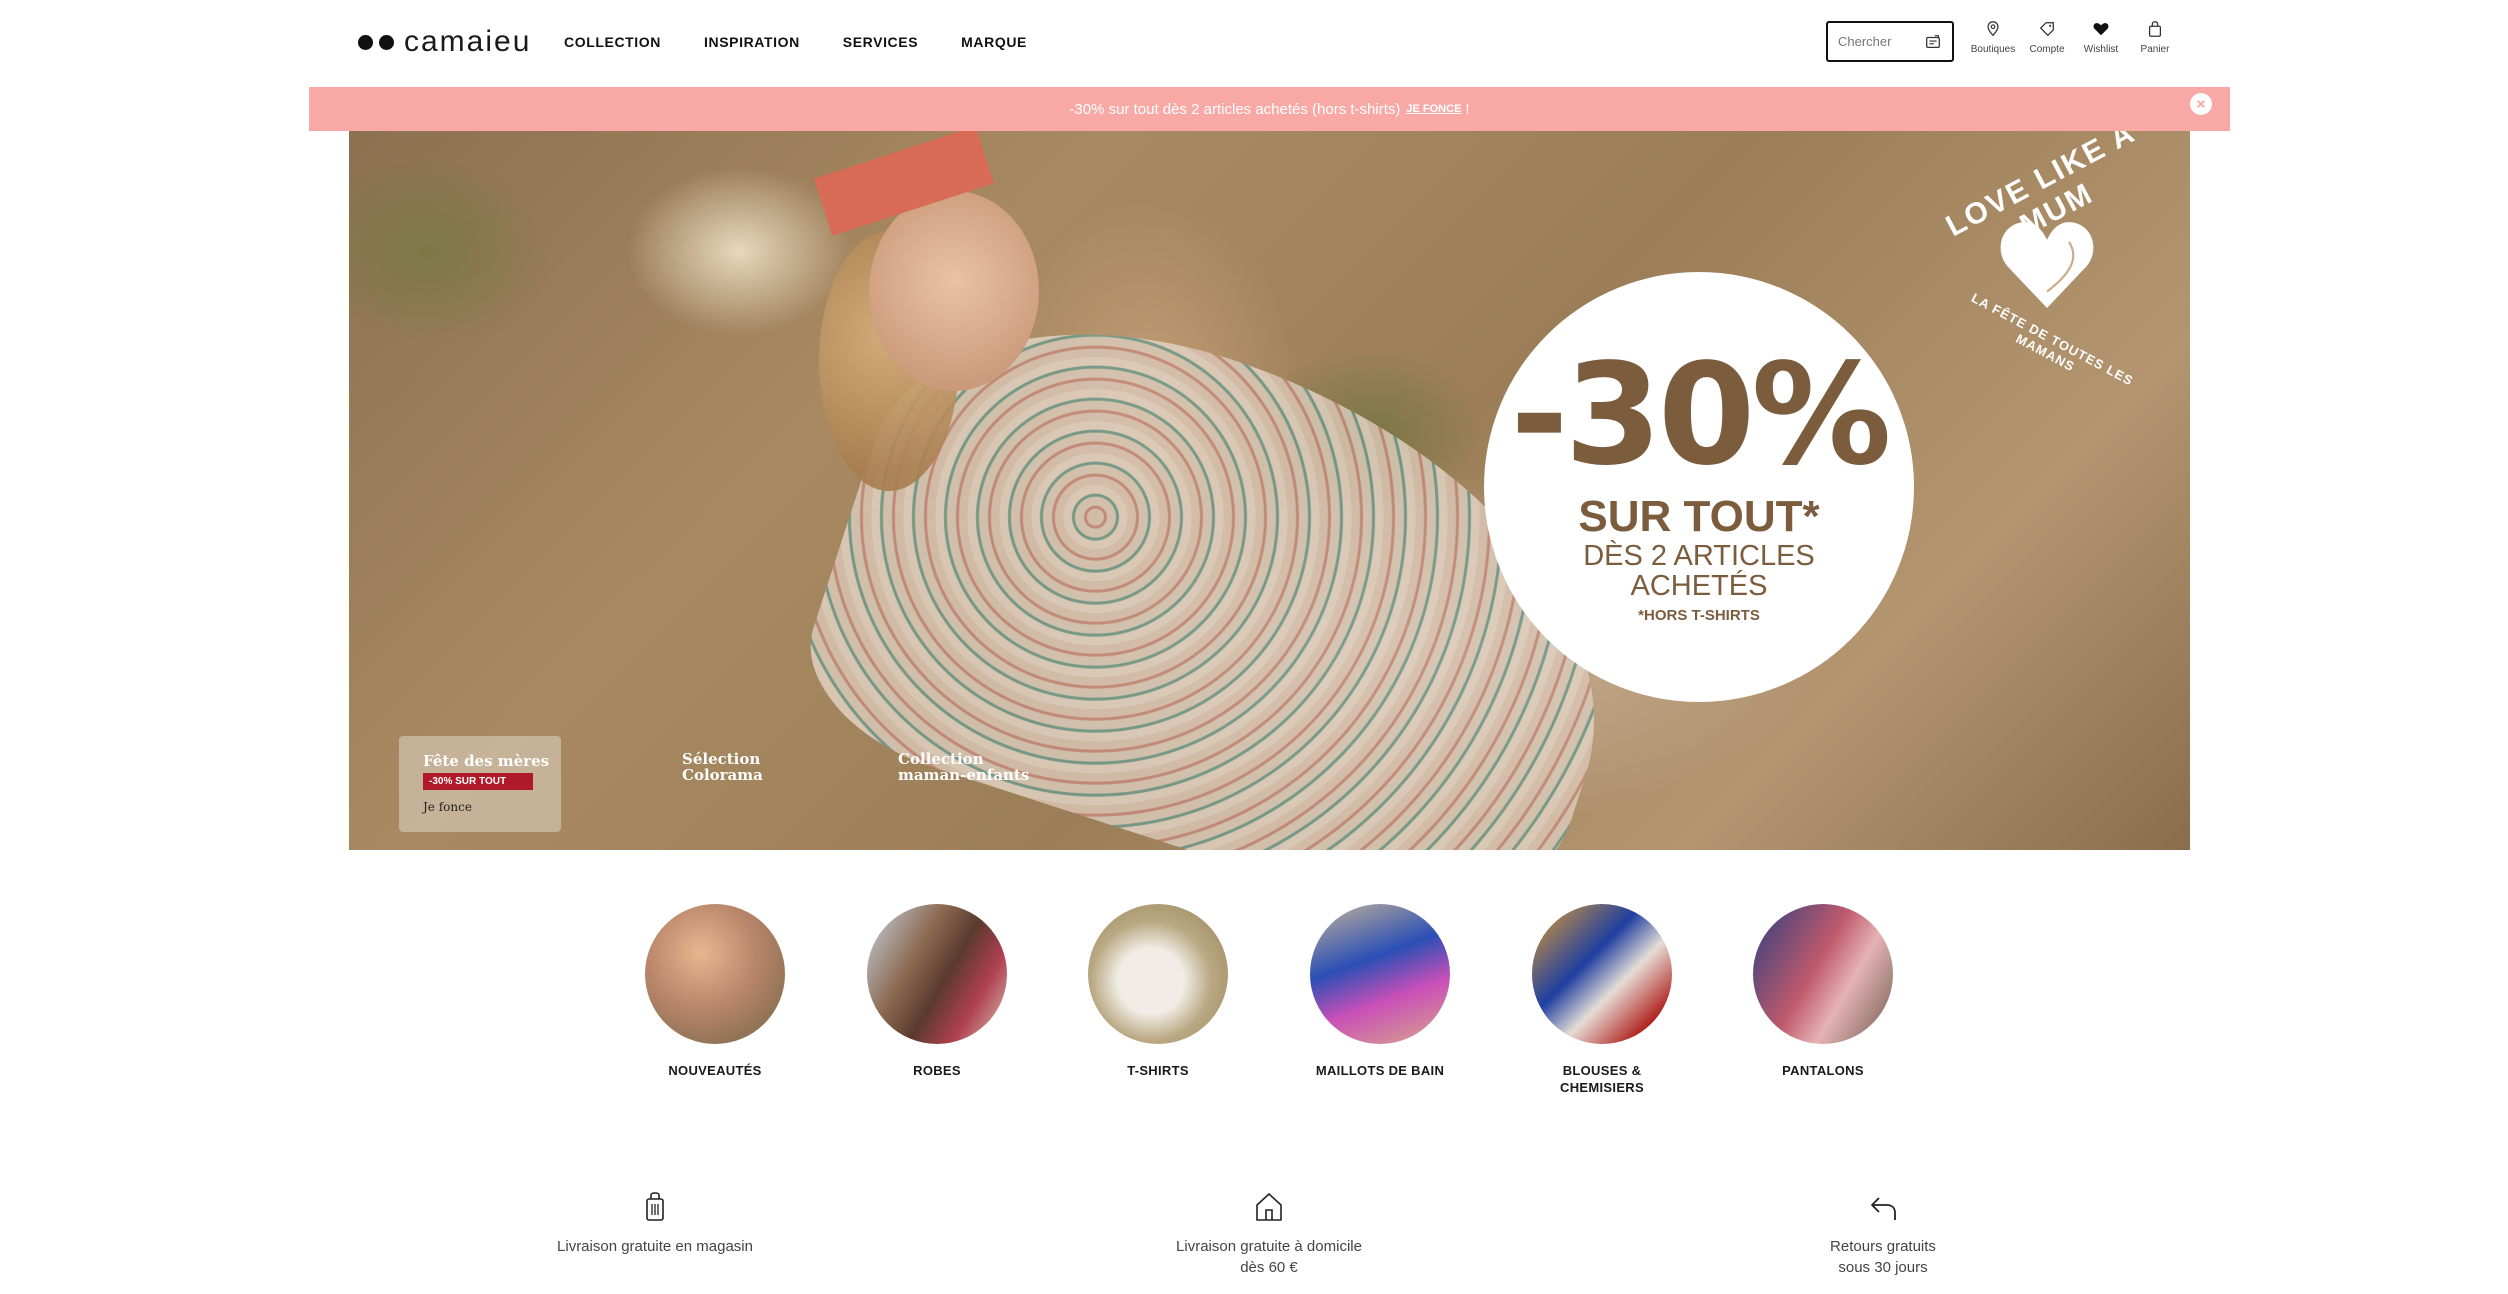 The image size is (2508, 1294). I want to click on service-home-delivery: Livraison gratuite à domicile dès 60 €, so click(1269, 1234).